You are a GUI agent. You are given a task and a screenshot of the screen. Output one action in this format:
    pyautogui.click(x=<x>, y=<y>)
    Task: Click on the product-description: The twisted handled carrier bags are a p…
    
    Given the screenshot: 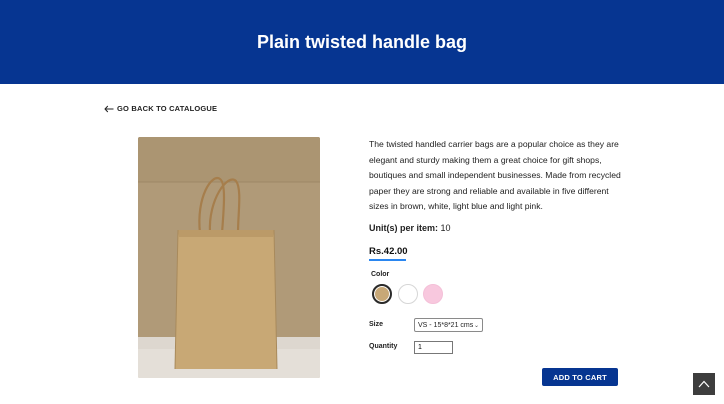 What is the action you would take?
    pyautogui.click(x=495, y=175)
    